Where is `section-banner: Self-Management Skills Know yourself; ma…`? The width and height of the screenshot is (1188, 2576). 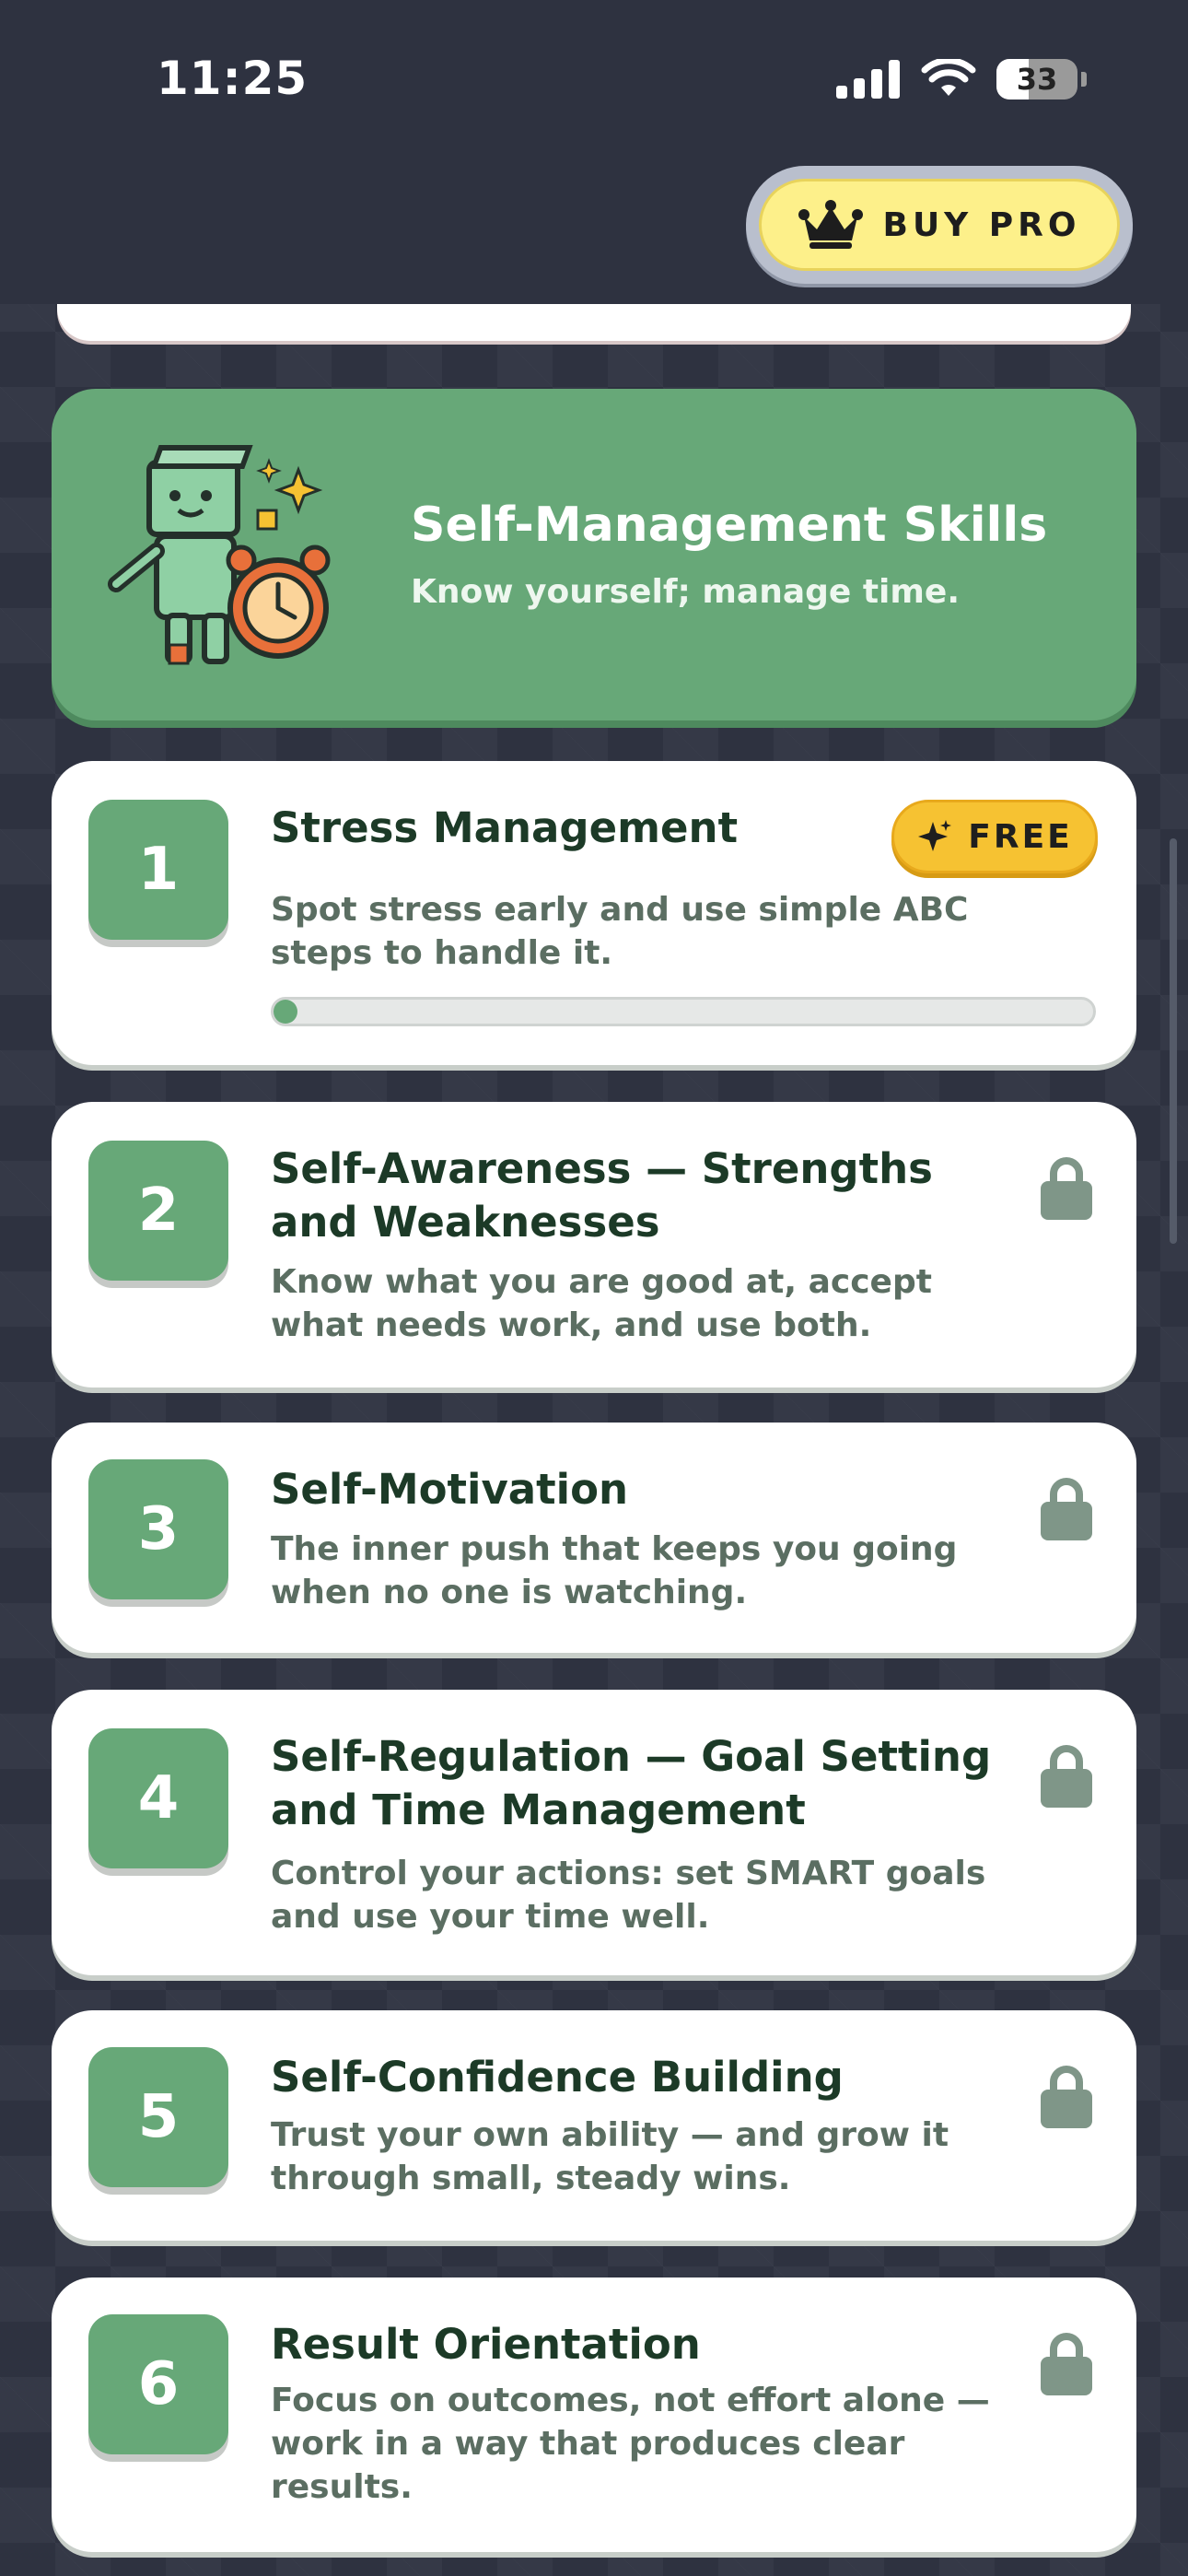
section-banner: Self-Management Skills Know yourself; ma… is located at coordinates (594, 554).